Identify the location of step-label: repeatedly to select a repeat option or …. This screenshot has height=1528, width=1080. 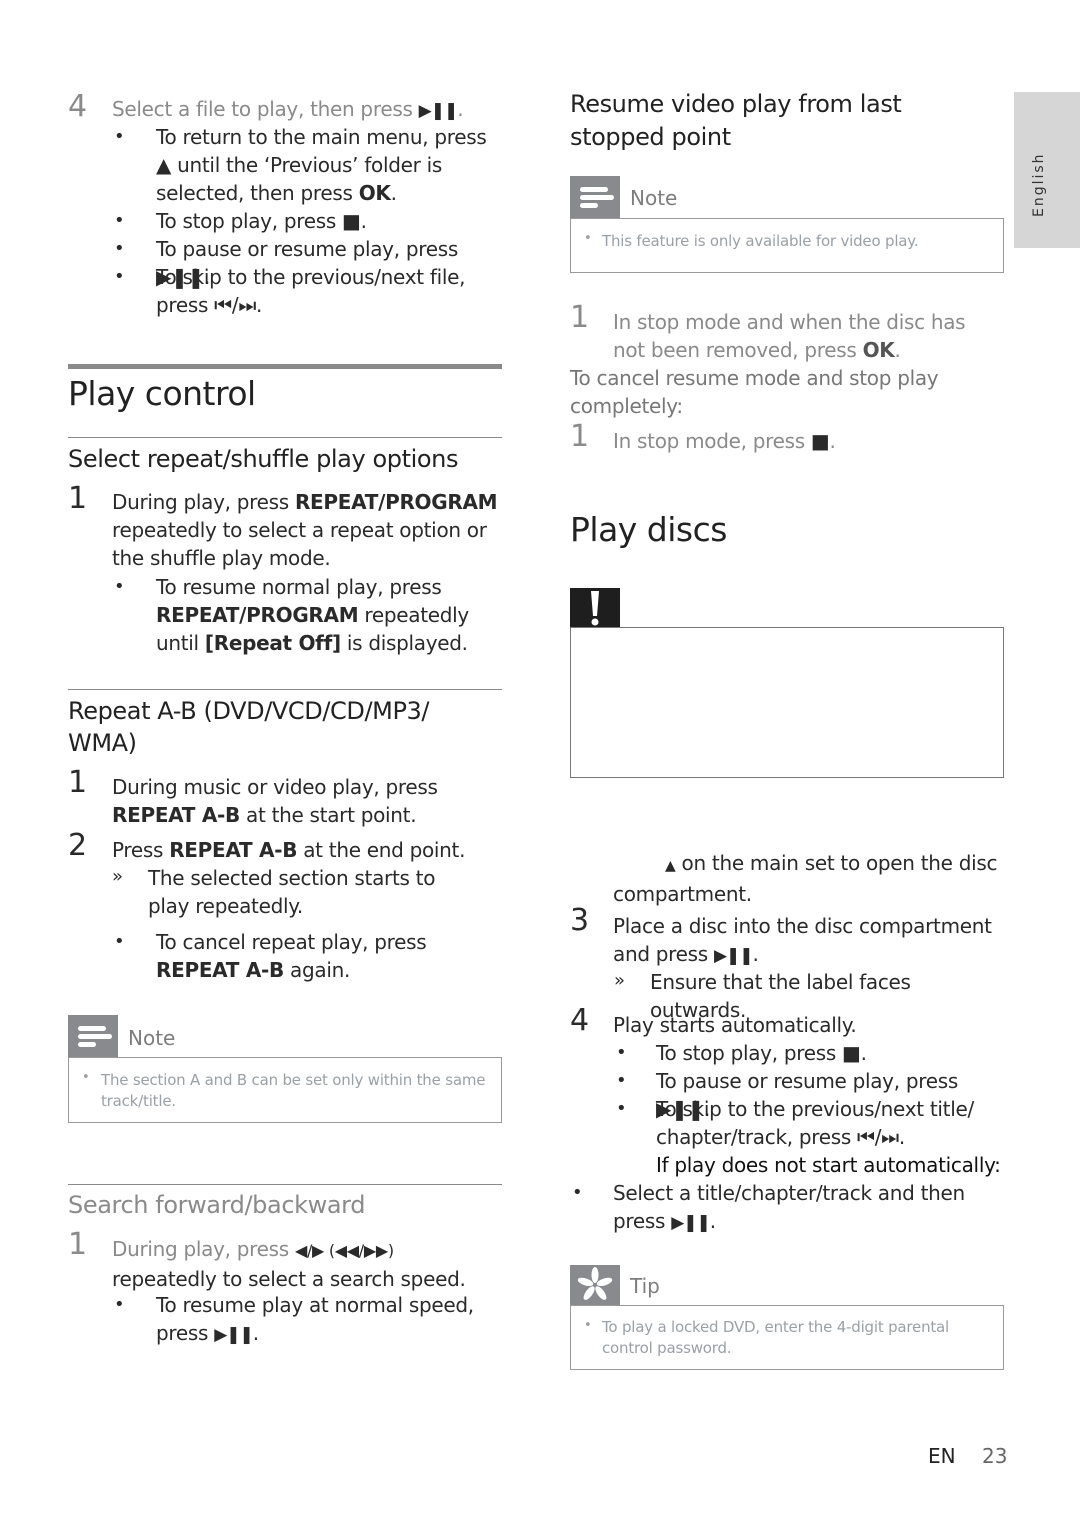
(299, 544).